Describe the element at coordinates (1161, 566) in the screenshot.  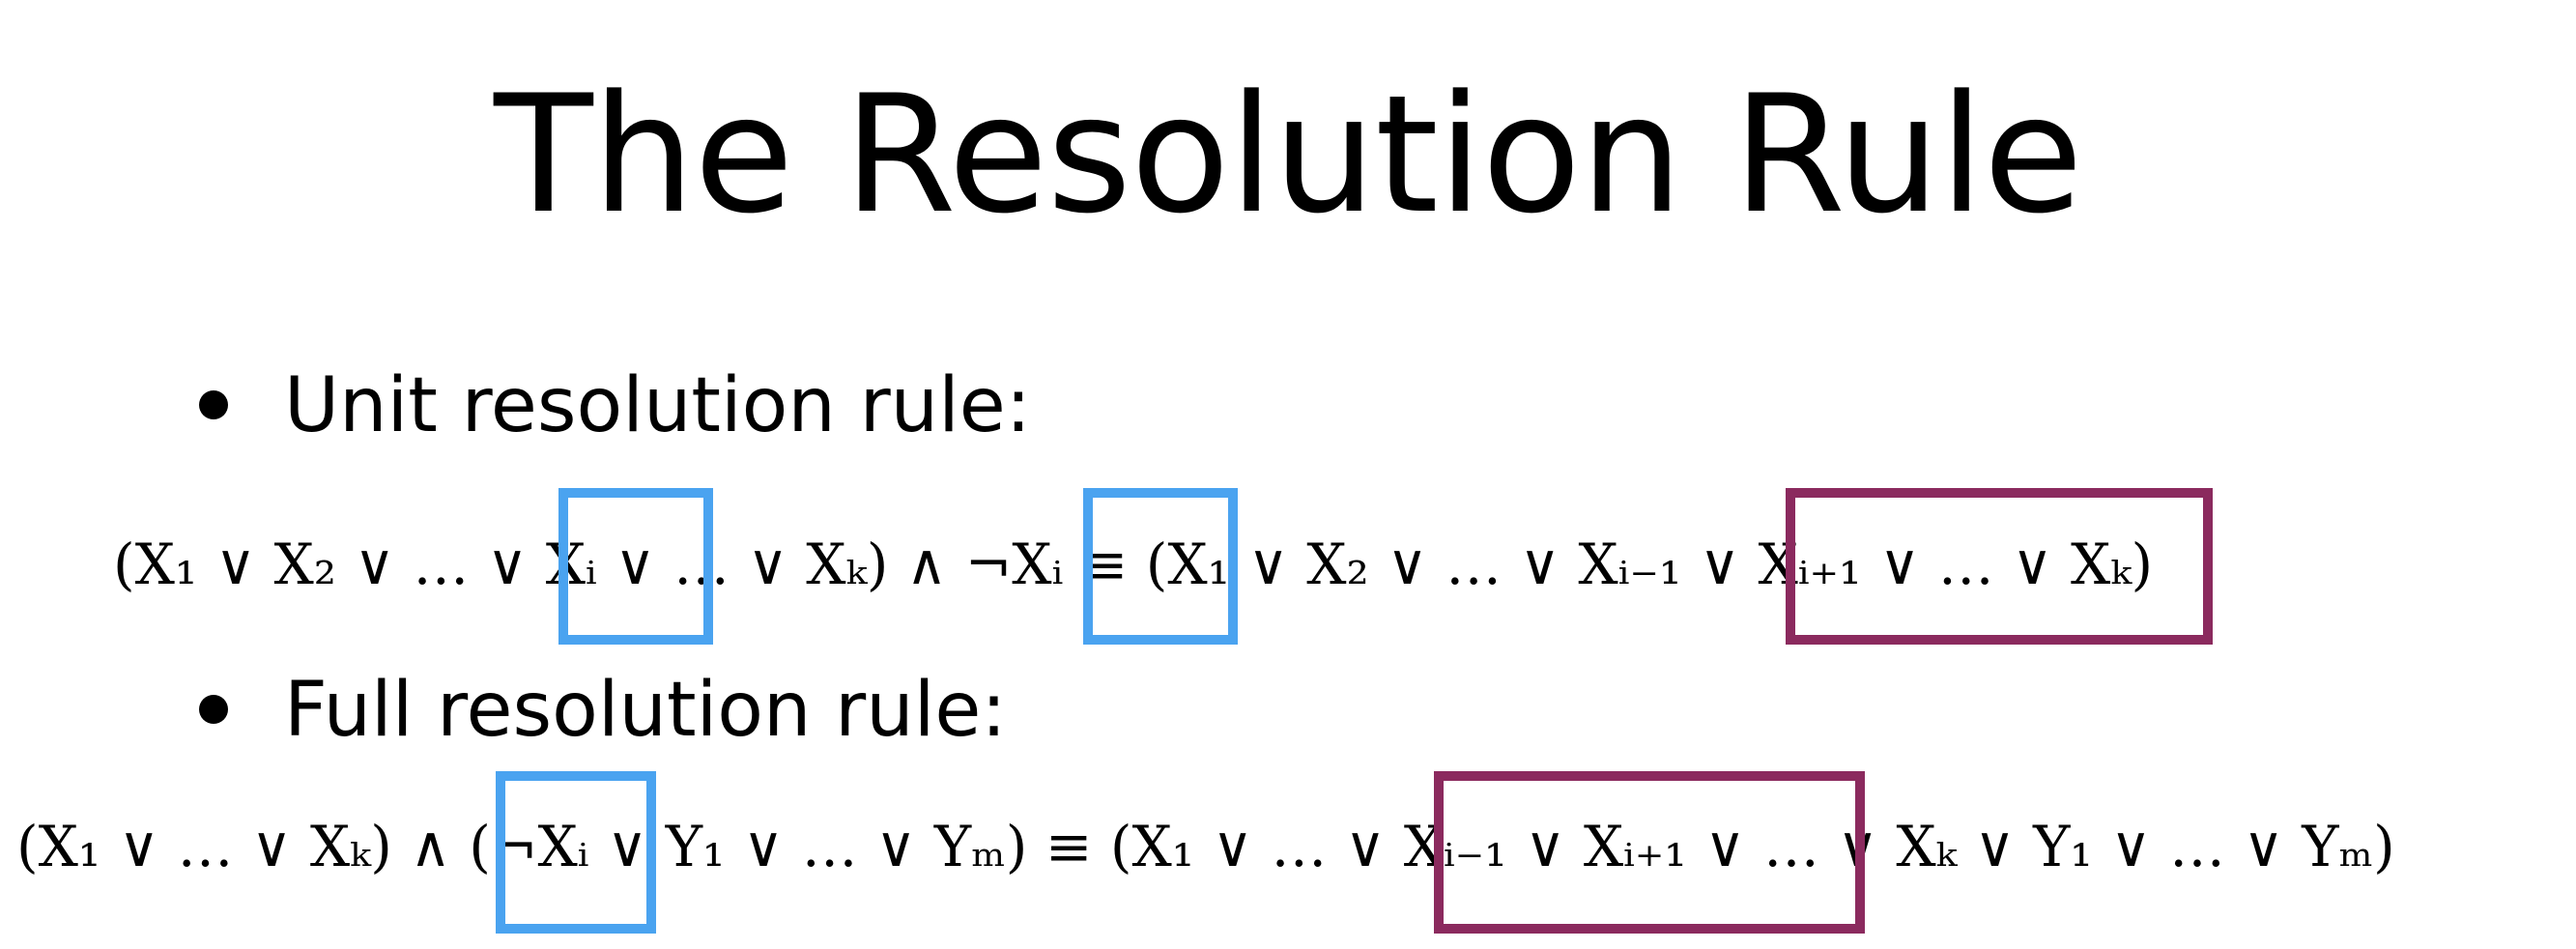
I see `highlight-not-xi` at that location.